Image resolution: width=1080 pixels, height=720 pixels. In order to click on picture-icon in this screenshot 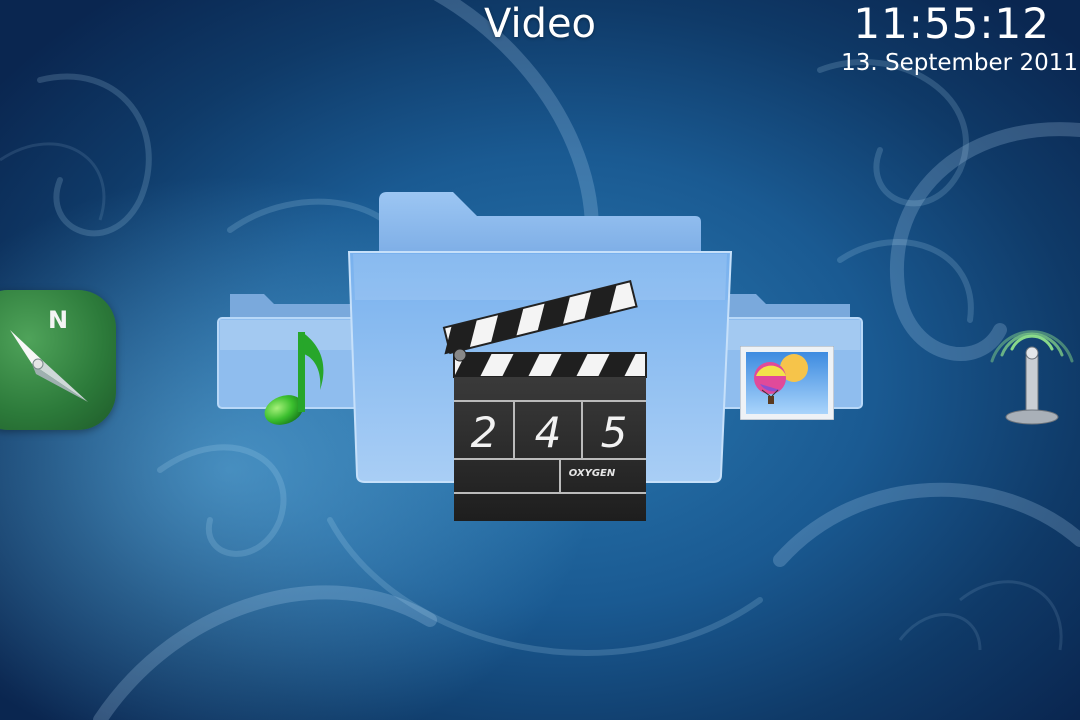, I will do `click(787, 383)`.